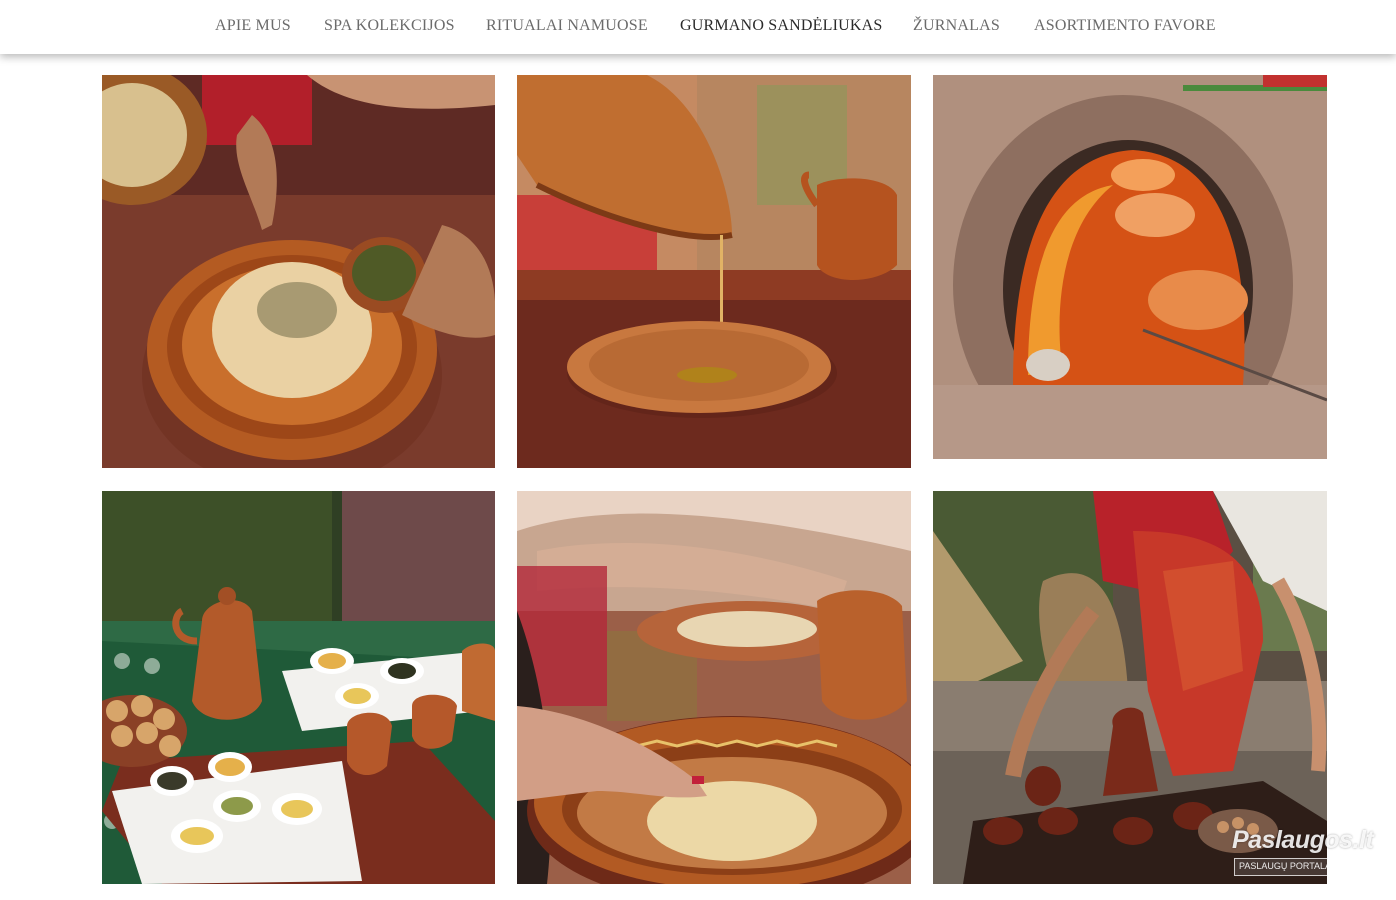 This screenshot has height=900, width=1396. What do you see at coordinates (1288, 866) in the screenshot?
I see `watermark-subtitle: PASLAUGŲ PORTALAS` at bounding box center [1288, 866].